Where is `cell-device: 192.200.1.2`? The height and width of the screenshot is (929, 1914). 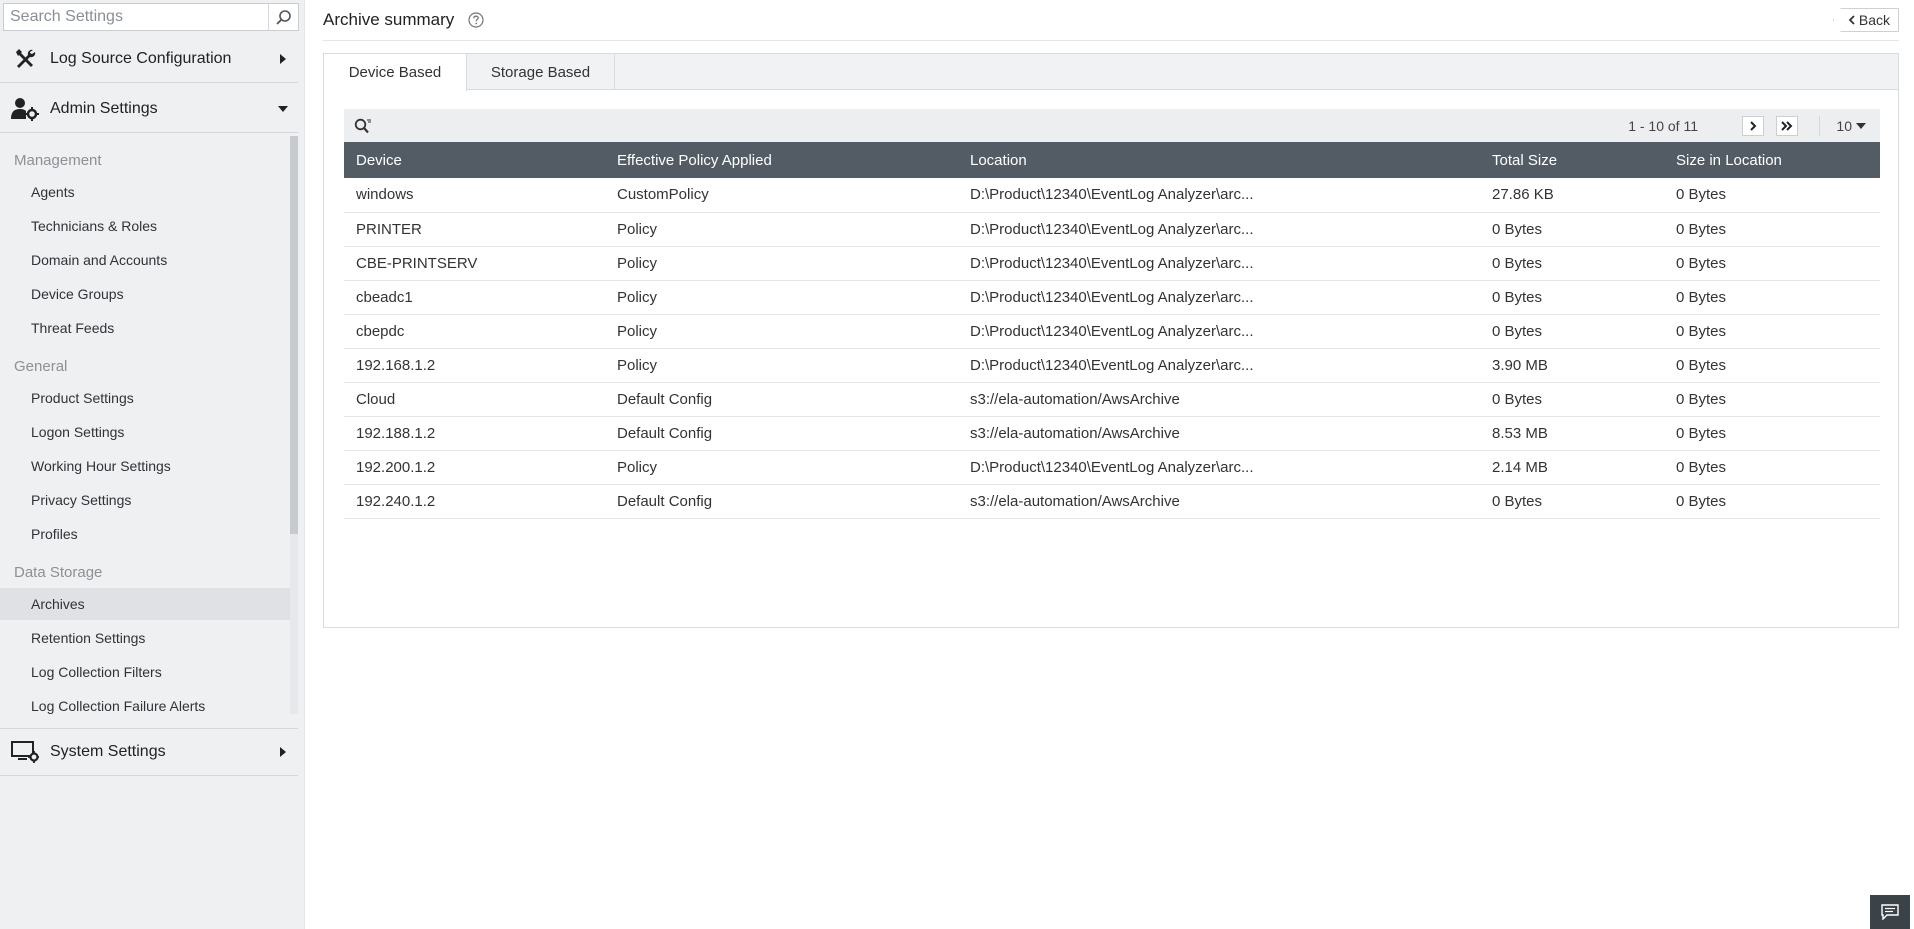 cell-device: 192.200.1.2 is located at coordinates (474, 467).